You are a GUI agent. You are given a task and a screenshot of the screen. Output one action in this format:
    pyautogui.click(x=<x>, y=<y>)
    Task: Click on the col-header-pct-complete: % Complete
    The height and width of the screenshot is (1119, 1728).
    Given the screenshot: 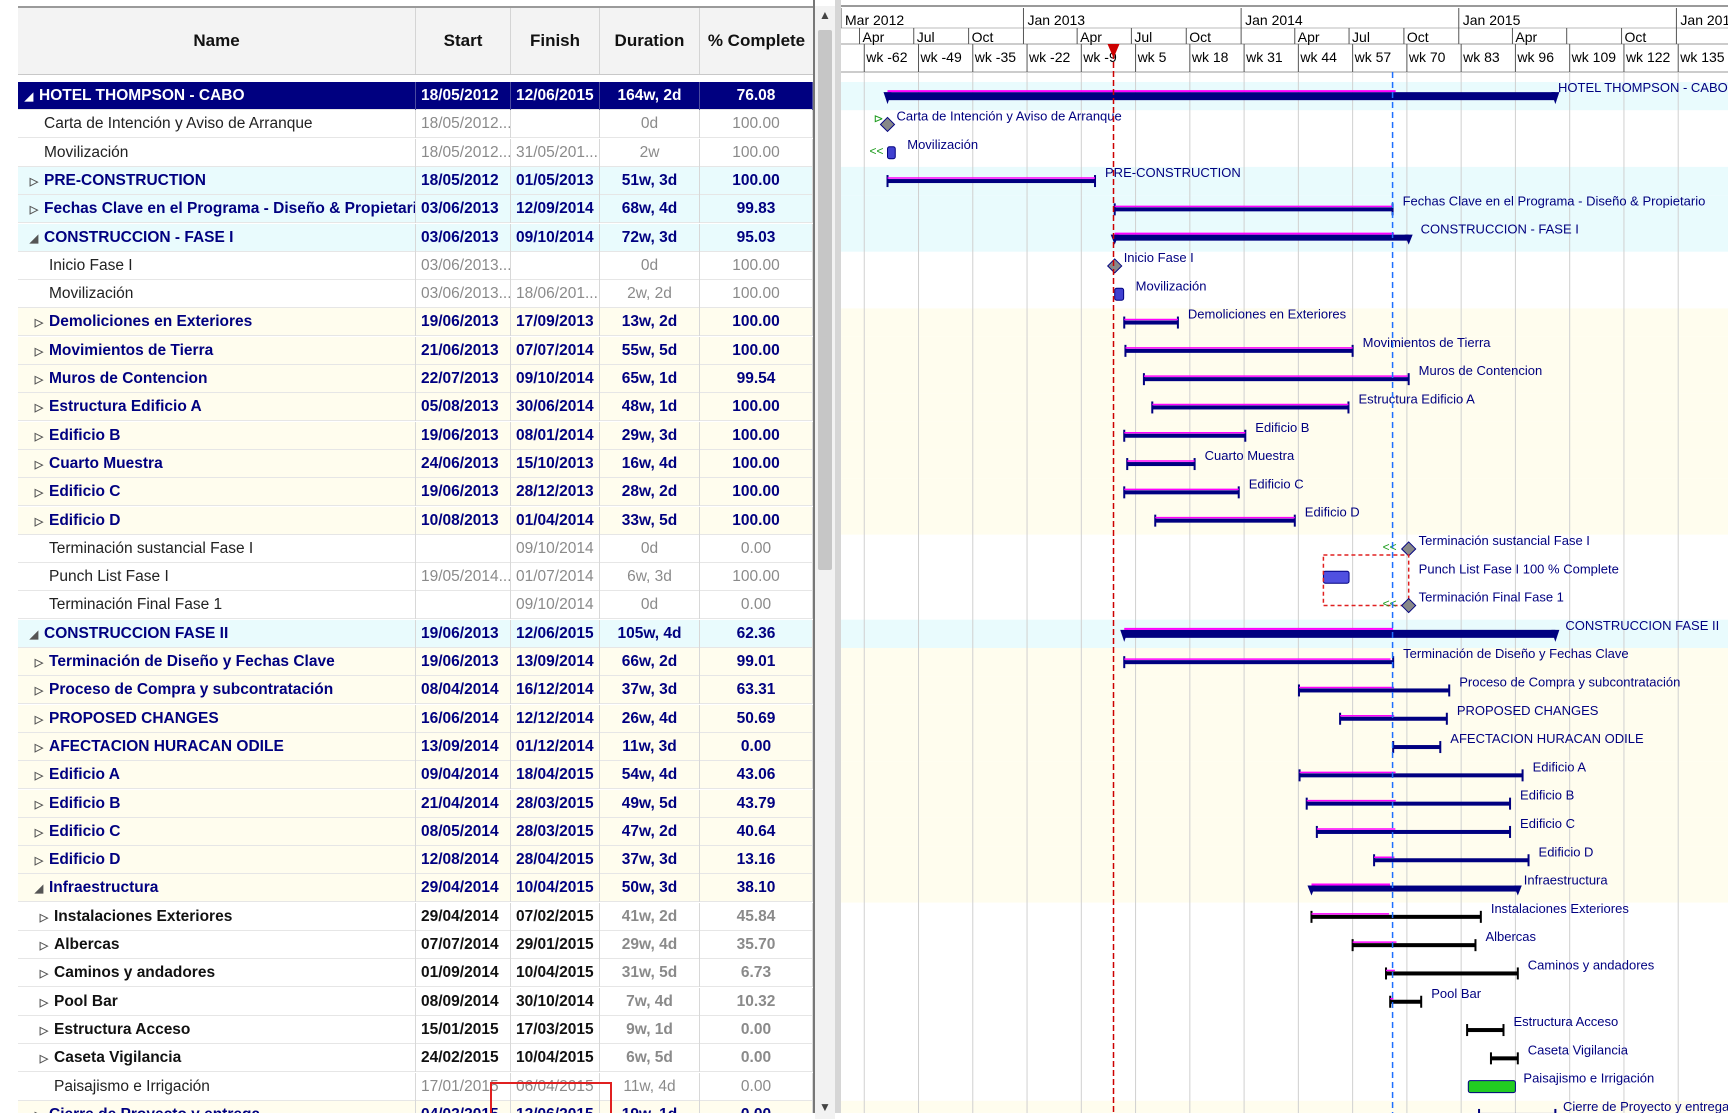 What is the action you would take?
    pyautogui.click(x=756, y=41)
    